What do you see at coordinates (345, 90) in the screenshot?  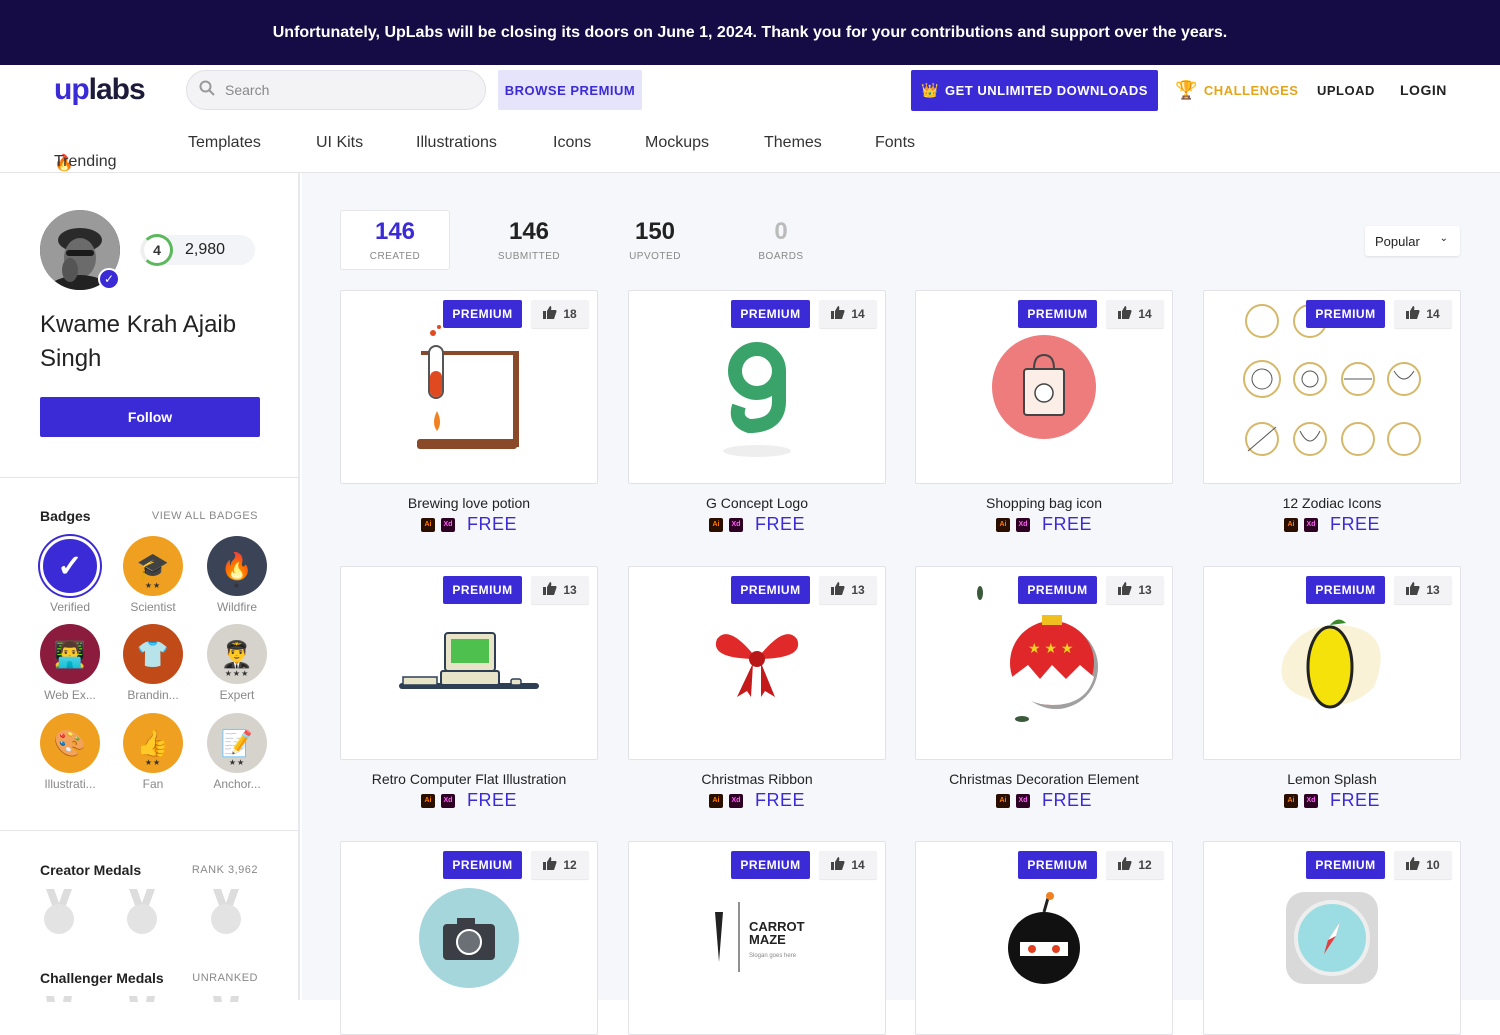 I see `search-input` at bounding box center [345, 90].